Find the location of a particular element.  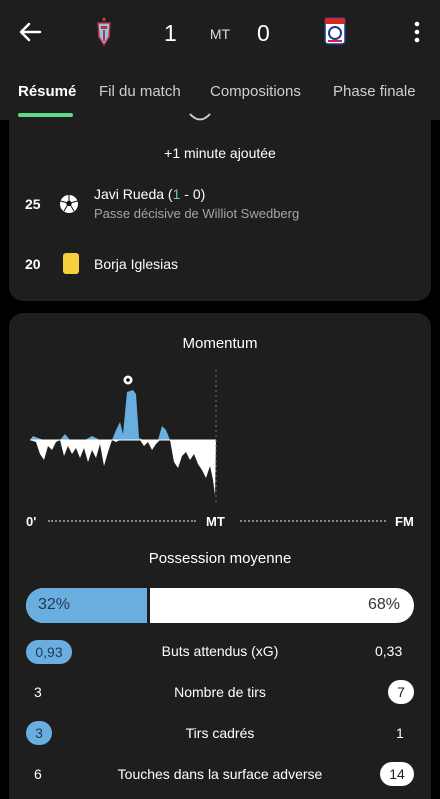

more-options-icon is located at coordinates (417, 32).